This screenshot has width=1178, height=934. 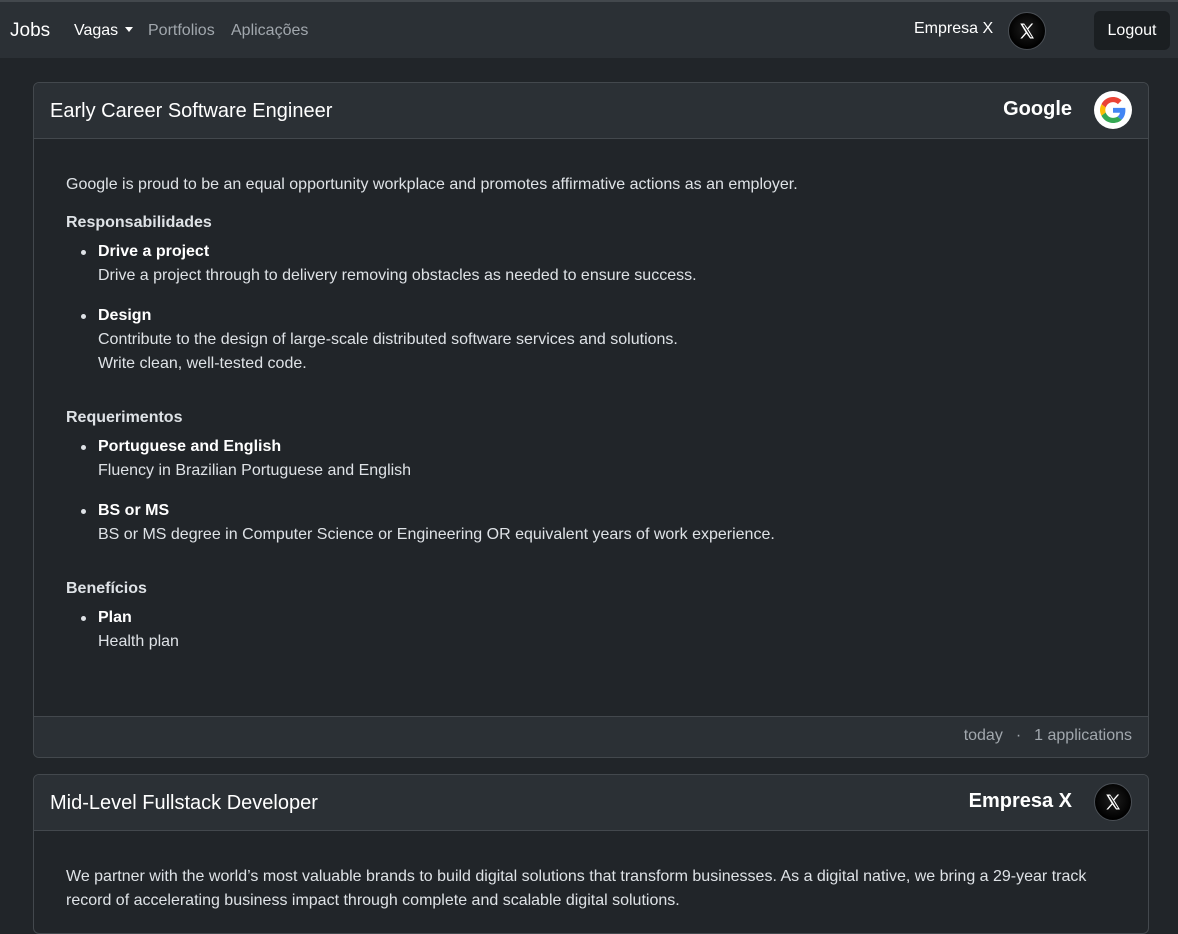 What do you see at coordinates (138, 641) in the screenshot?
I see `item-text: Health plan` at bounding box center [138, 641].